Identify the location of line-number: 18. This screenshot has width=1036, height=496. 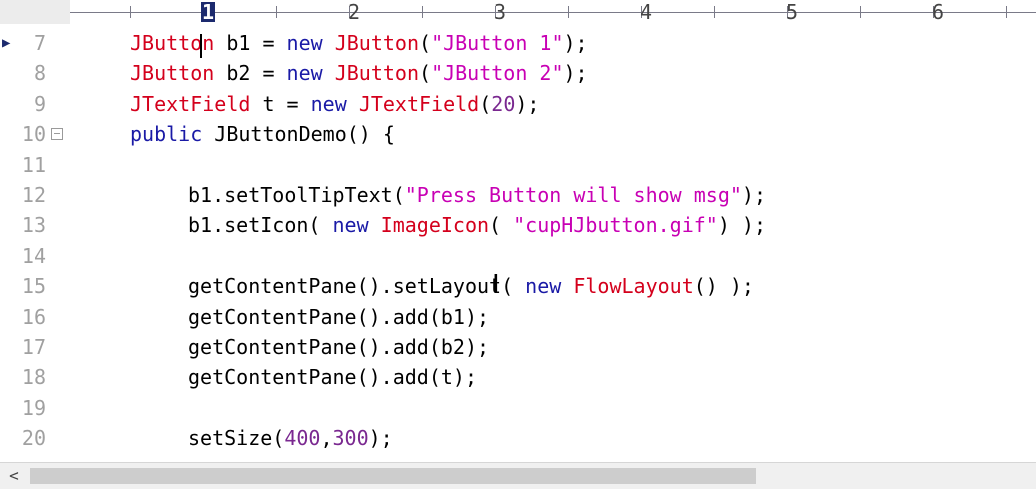
(33, 377).